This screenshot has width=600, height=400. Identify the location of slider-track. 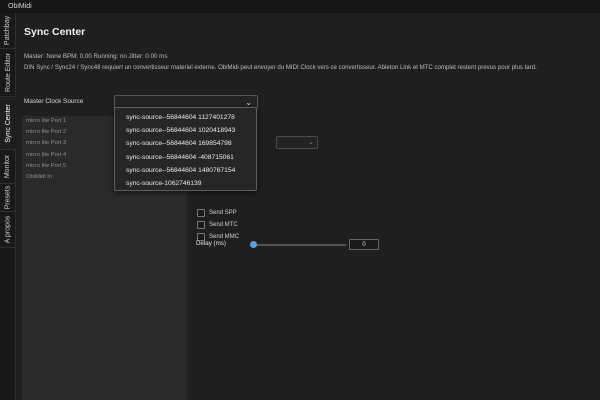
(298, 245).